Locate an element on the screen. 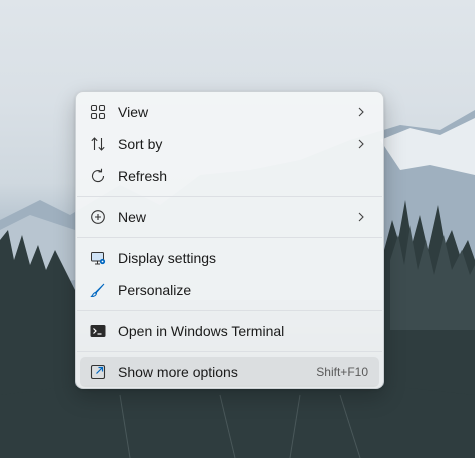 This screenshot has width=475, height=458. menu-item-personalize: Personalize is located at coordinates (229, 290).